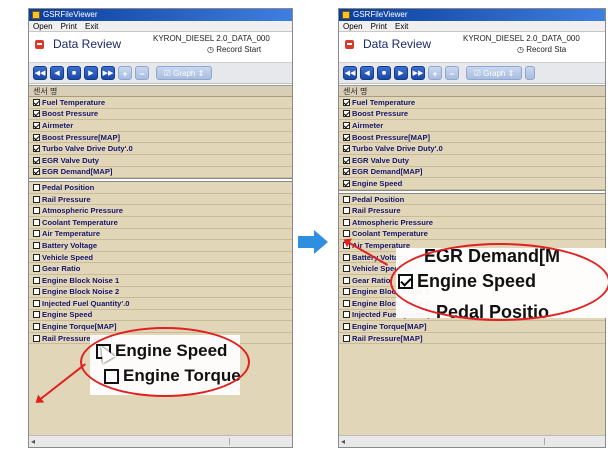 The height and width of the screenshot is (455, 608). I want to click on sensor-row: Engine Block Noise 2, so click(160, 293).